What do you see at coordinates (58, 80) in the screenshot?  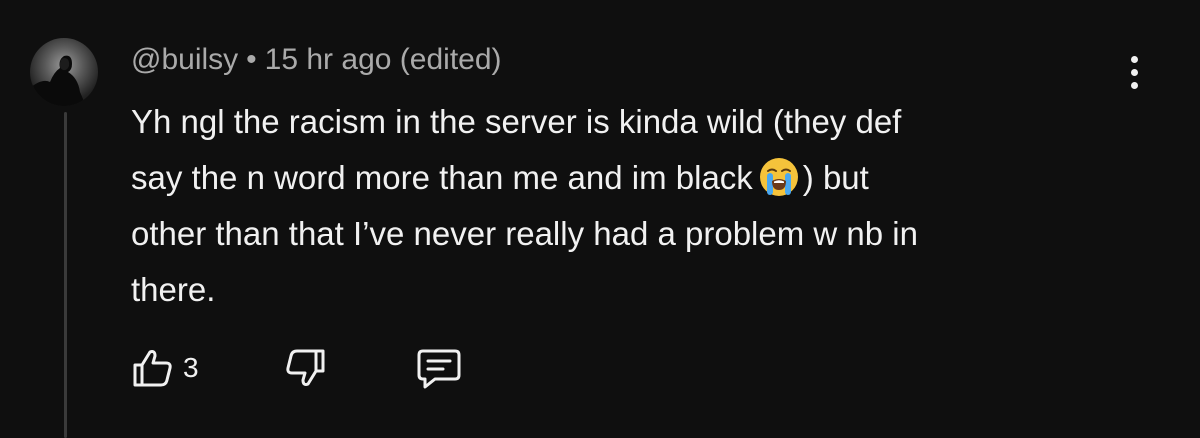 I see `avatar-image` at bounding box center [58, 80].